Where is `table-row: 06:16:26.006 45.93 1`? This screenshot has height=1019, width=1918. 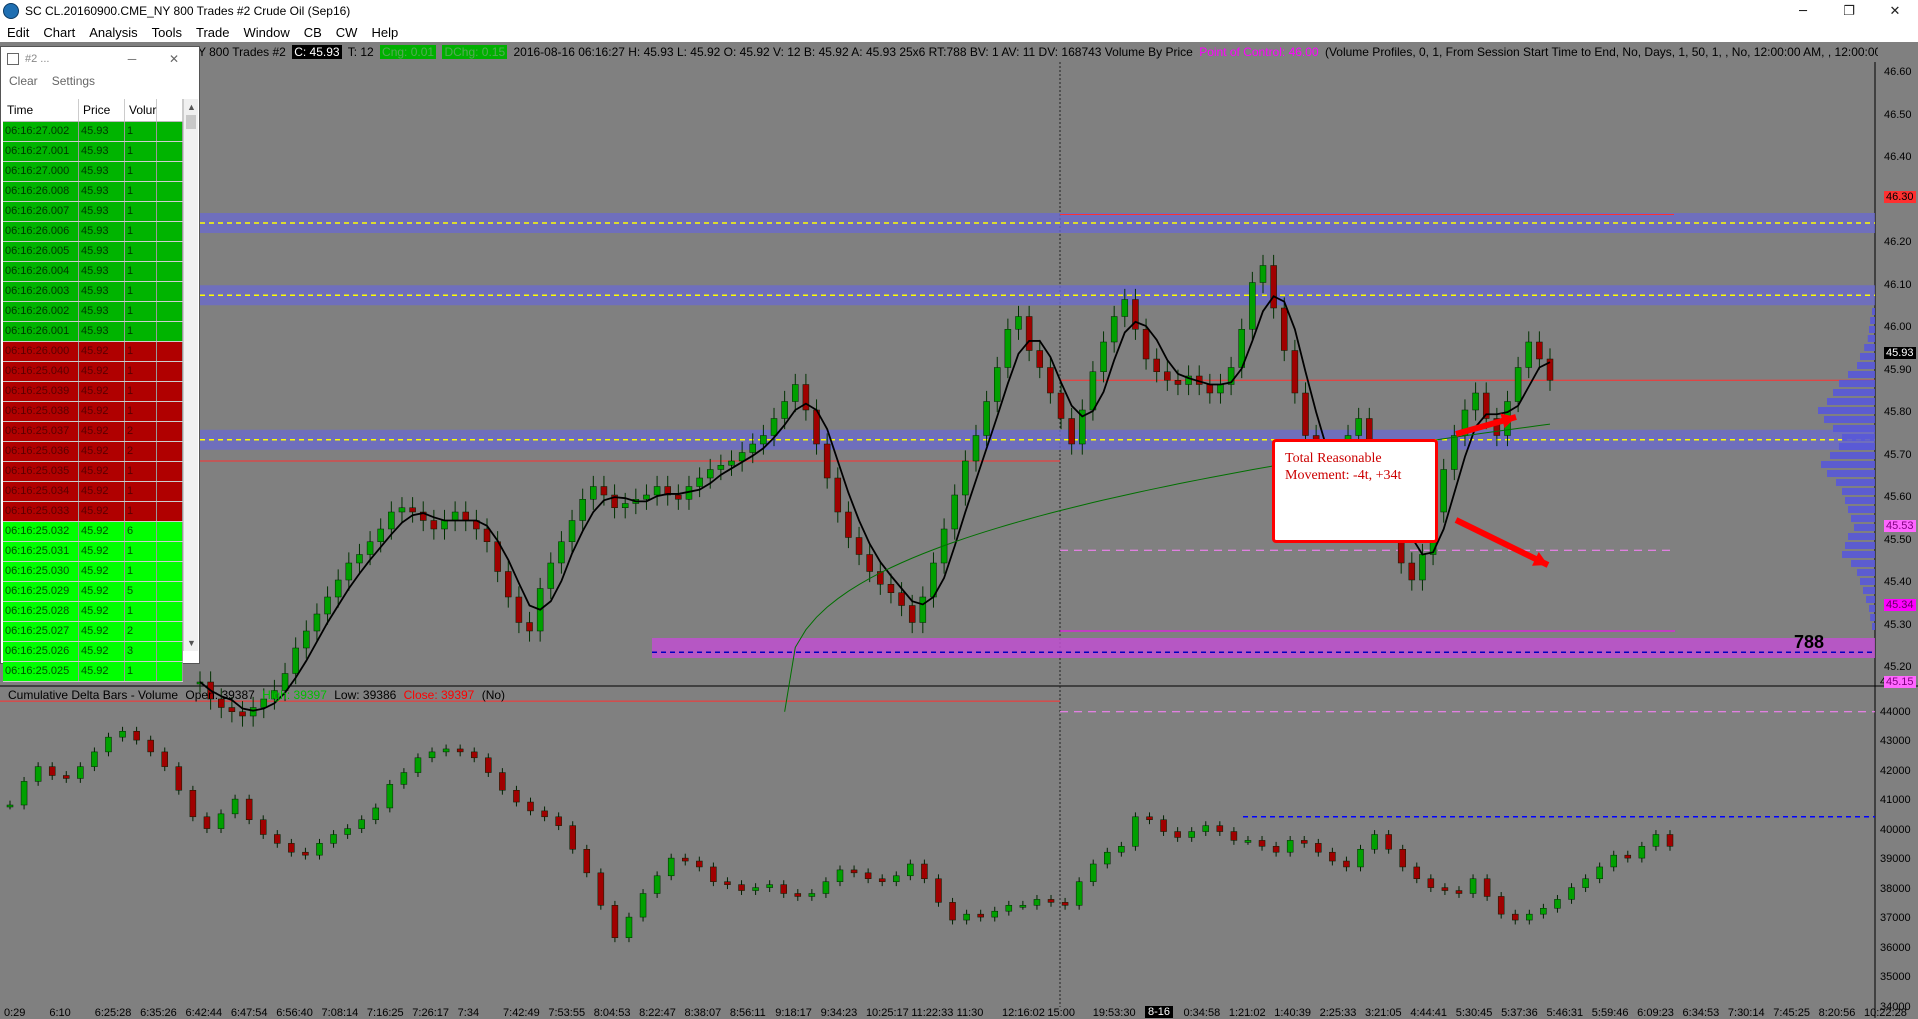 table-row: 06:16:26.006 45.93 1 is located at coordinates (93, 232).